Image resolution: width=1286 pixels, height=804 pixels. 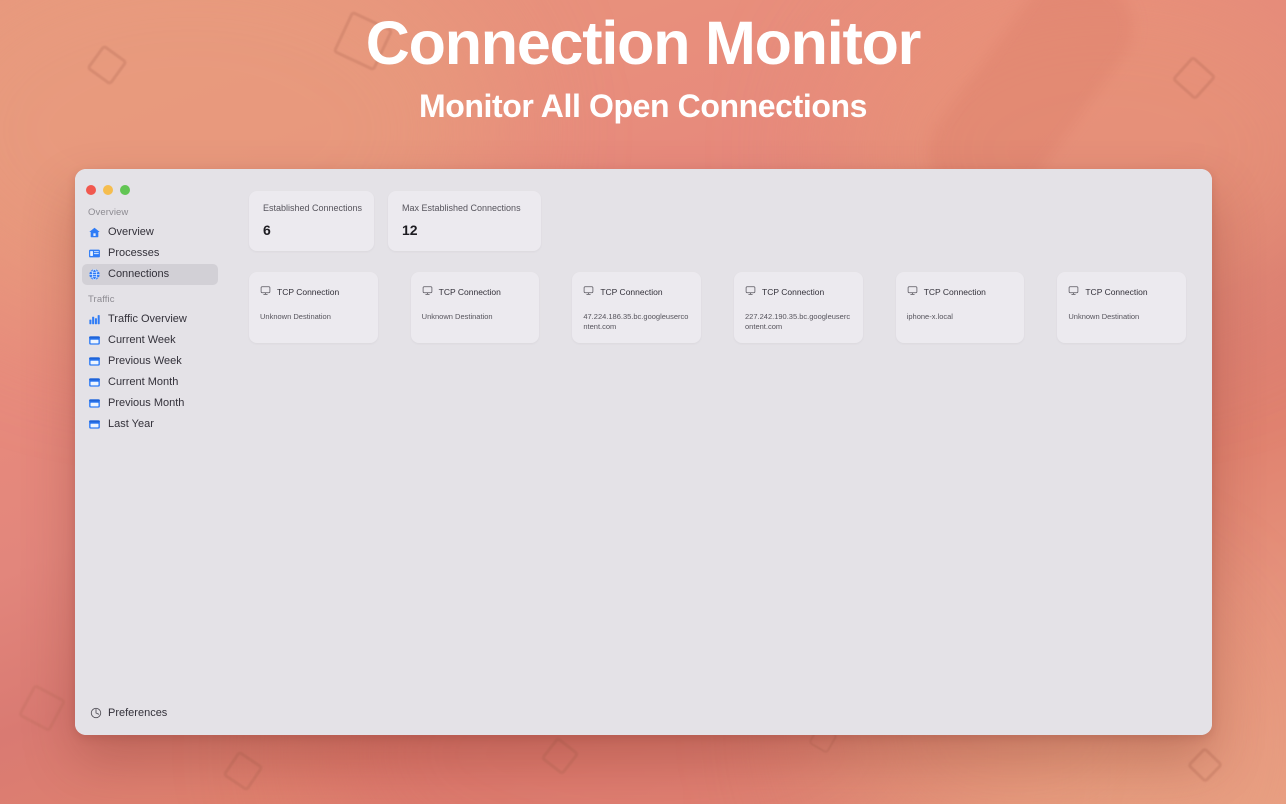 I want to click on sidebar-item-label: Traffic Overview, so click(x=147, y=319).